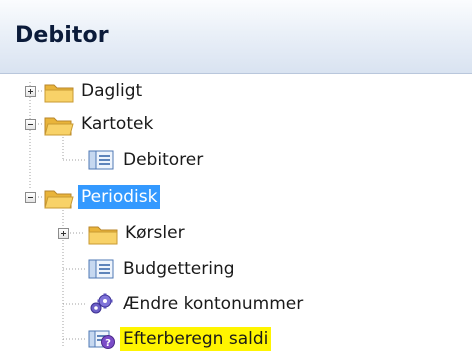 This screenshot has width=472, height=363. I want to click on recalc-icon: ?, so click(101, 339).